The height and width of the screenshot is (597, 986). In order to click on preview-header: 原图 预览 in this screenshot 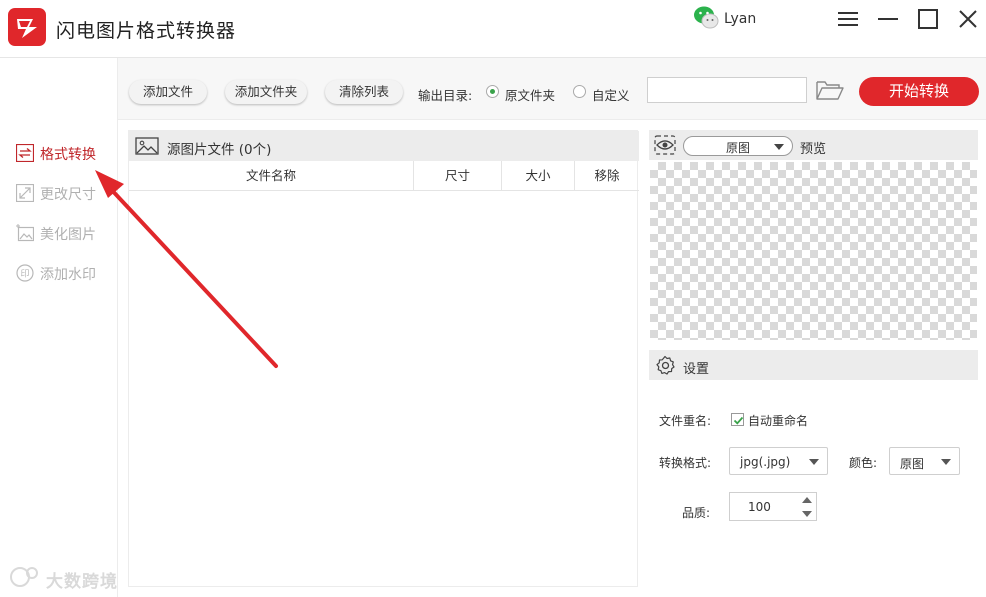, I will do `click(813, 145)`.